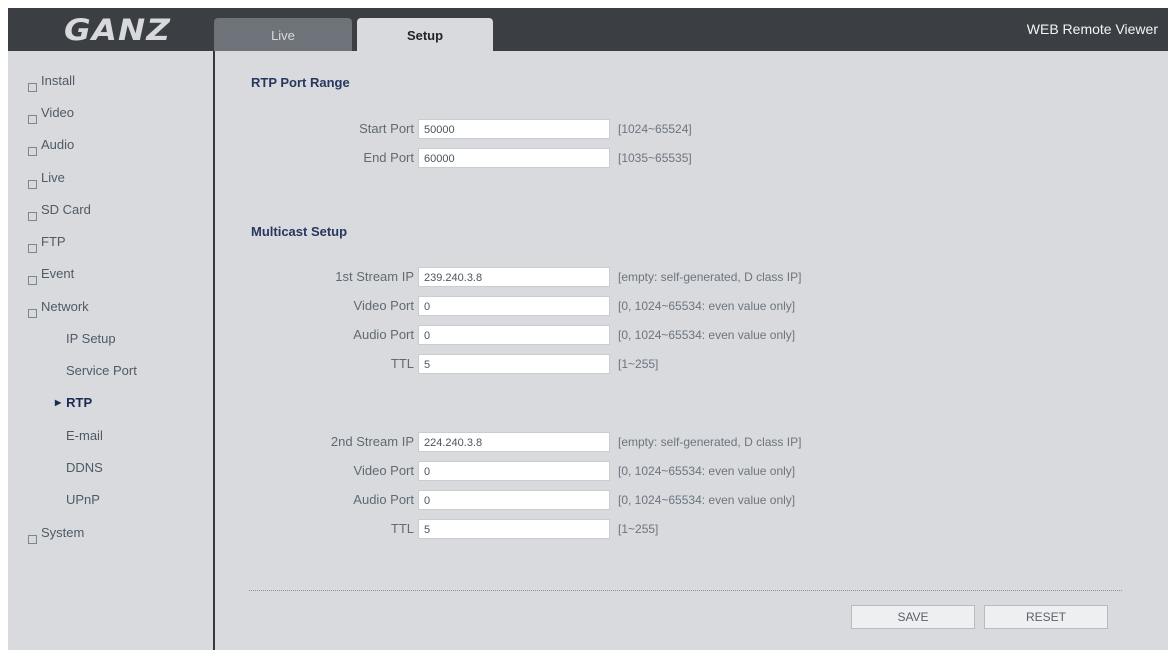 Image resolution: width=1176 pixels, height=653 pixels. What do you see at coordinates (514, 442) in the screenshot?
I see `stream2-ip-input` at bounding box center [514, 442].